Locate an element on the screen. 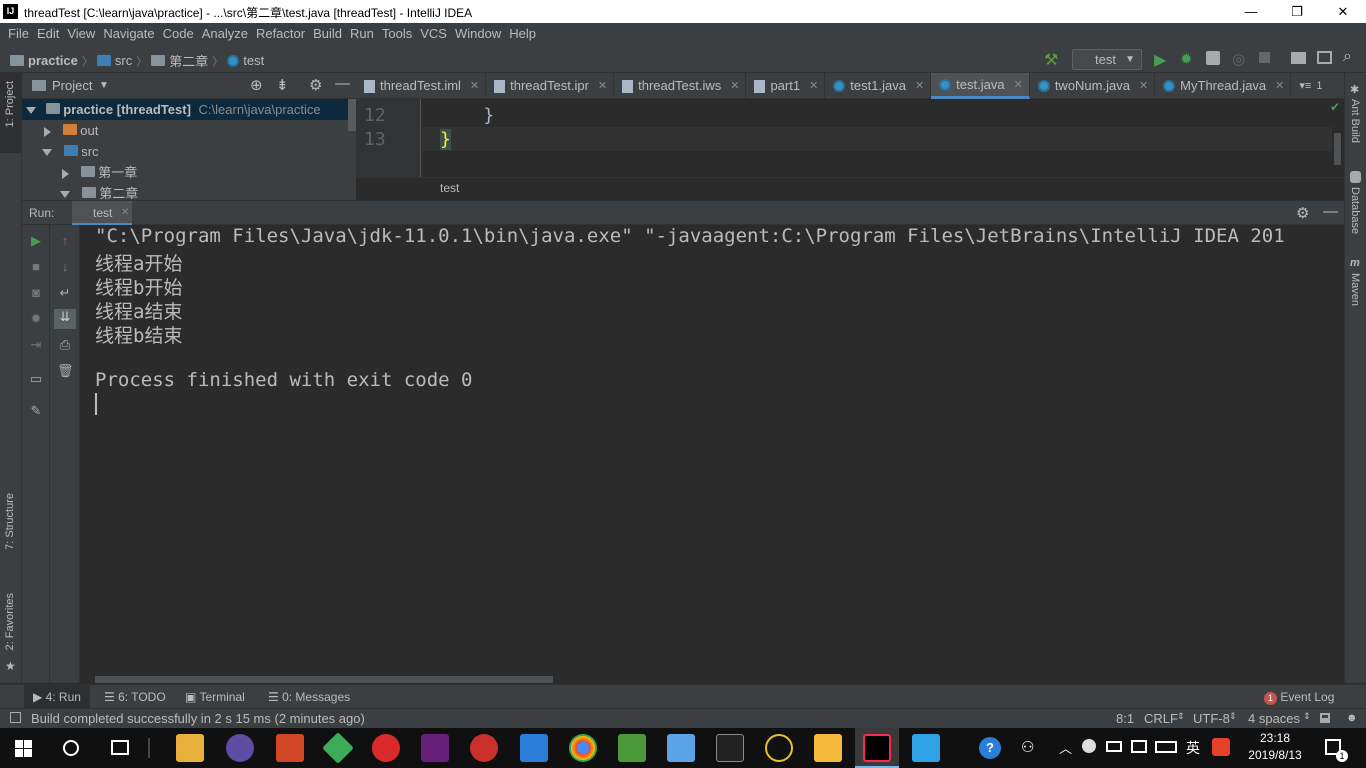 Image resolution: width=1366 pixels, height=768 pixels. pin-icon: ✎ is located at coordinates (36, 411).